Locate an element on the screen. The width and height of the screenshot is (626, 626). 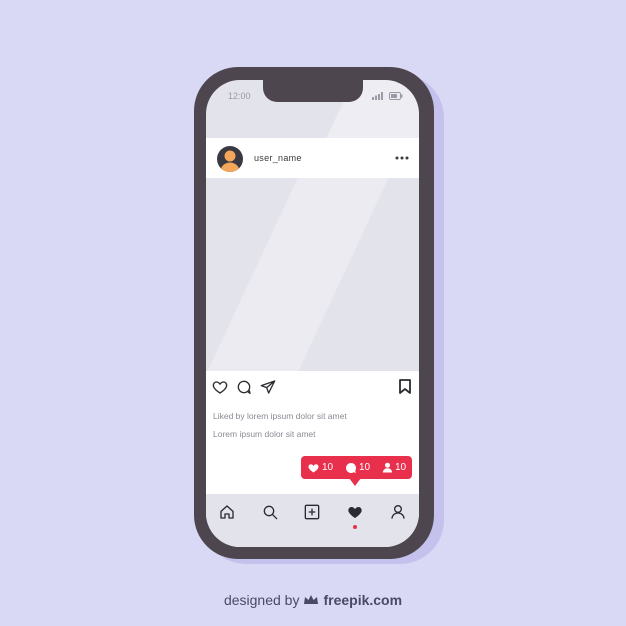
nav-search is located at coordinates (270, 512).